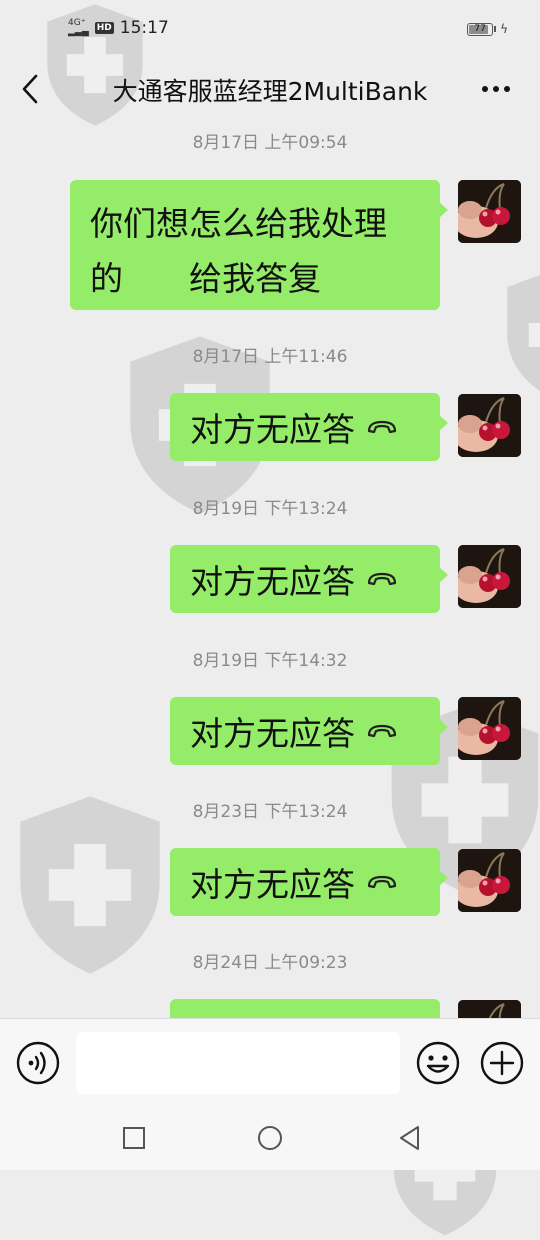 This screenshot has width=540, height=1240. Describe the element at coordinates (118, 28) in the screenshot. I see `status-left: 4G⁺ ▂▃▄ HD 15:17` at that location.